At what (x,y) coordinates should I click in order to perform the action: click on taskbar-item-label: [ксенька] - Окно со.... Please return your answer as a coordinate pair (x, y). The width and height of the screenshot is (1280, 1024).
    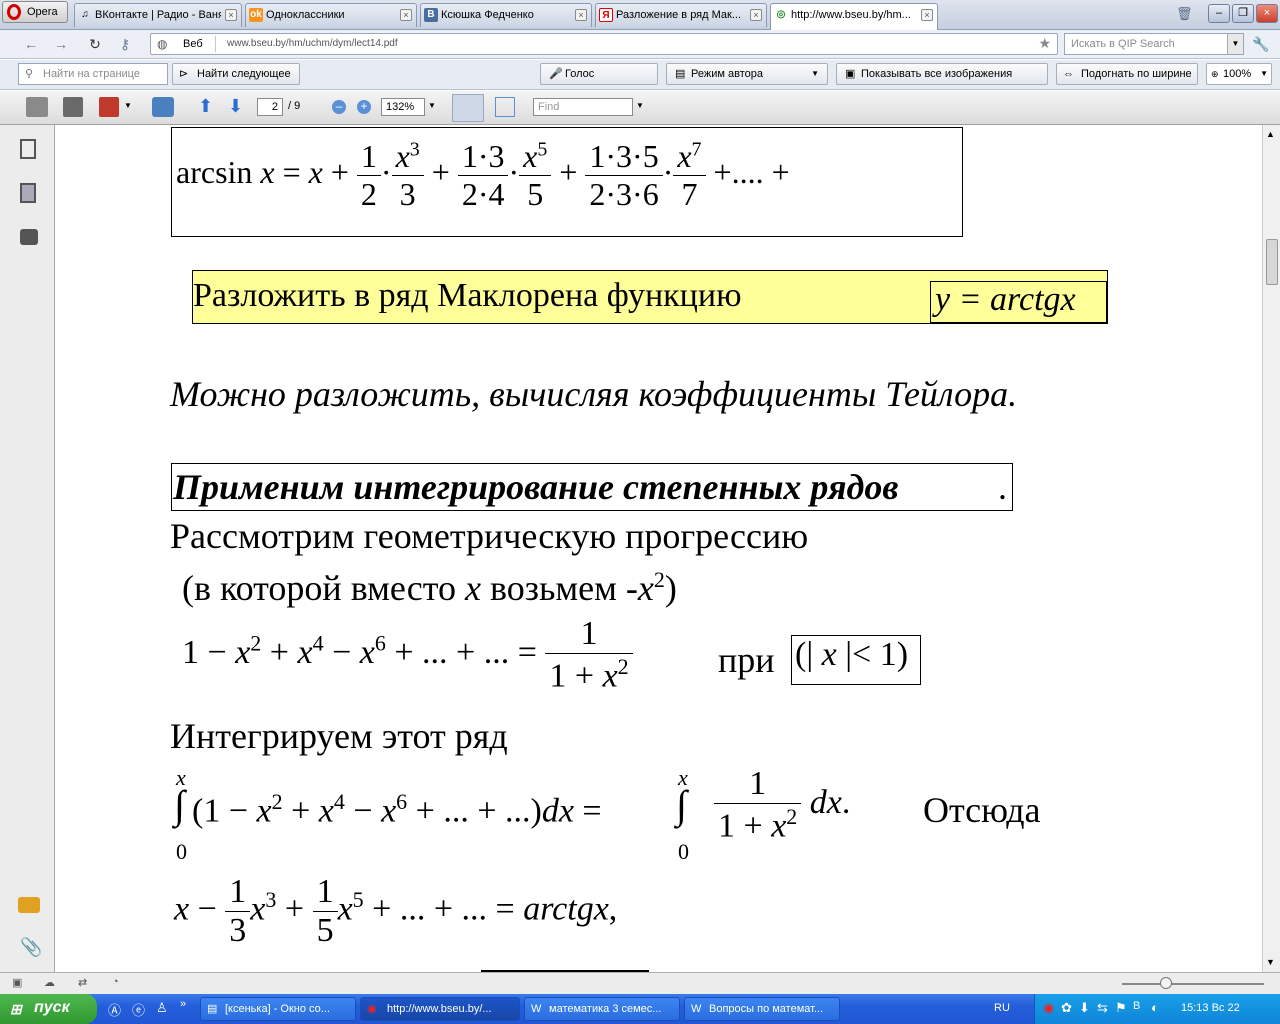
    Looking at the image, I should click on (277, 1009).